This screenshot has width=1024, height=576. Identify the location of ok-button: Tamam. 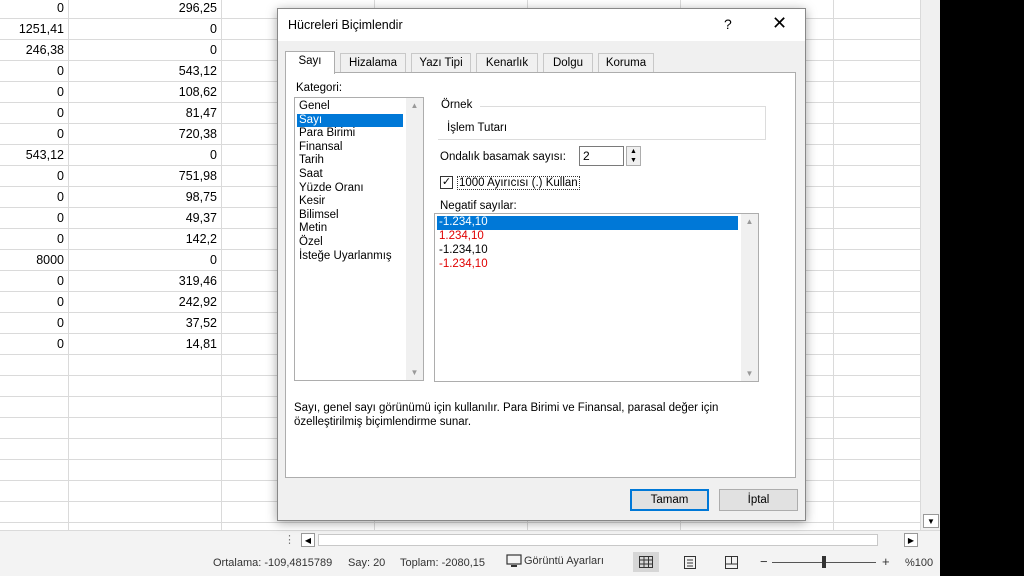
(669, 500).